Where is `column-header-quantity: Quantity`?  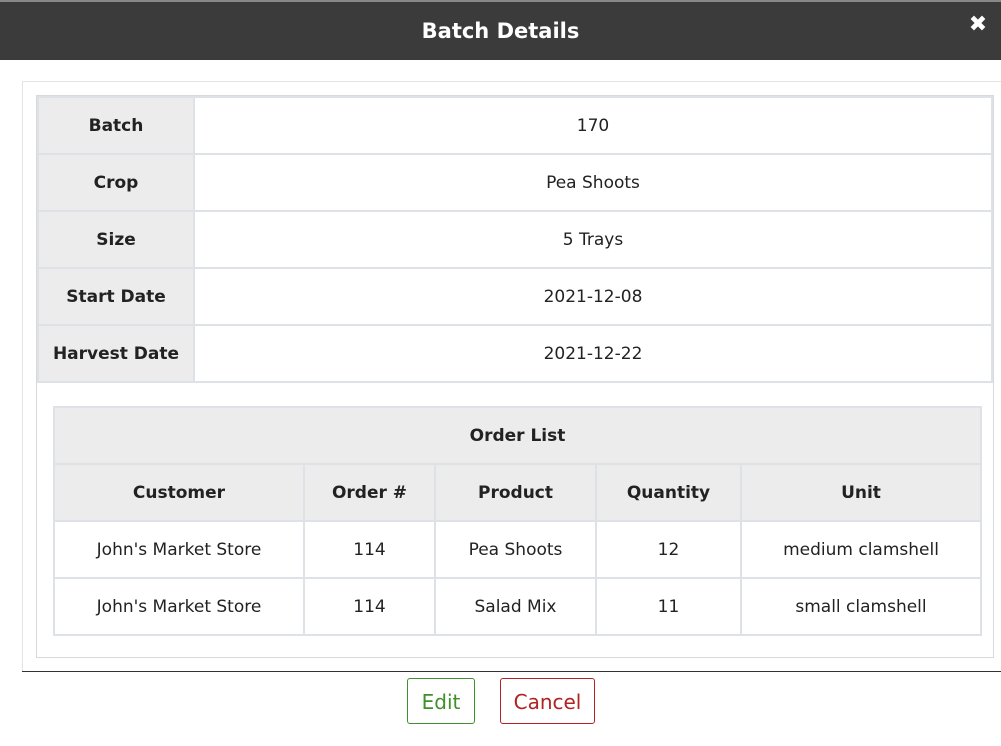
column-header-quantity: Quantity is located at coordinates (668, 492).